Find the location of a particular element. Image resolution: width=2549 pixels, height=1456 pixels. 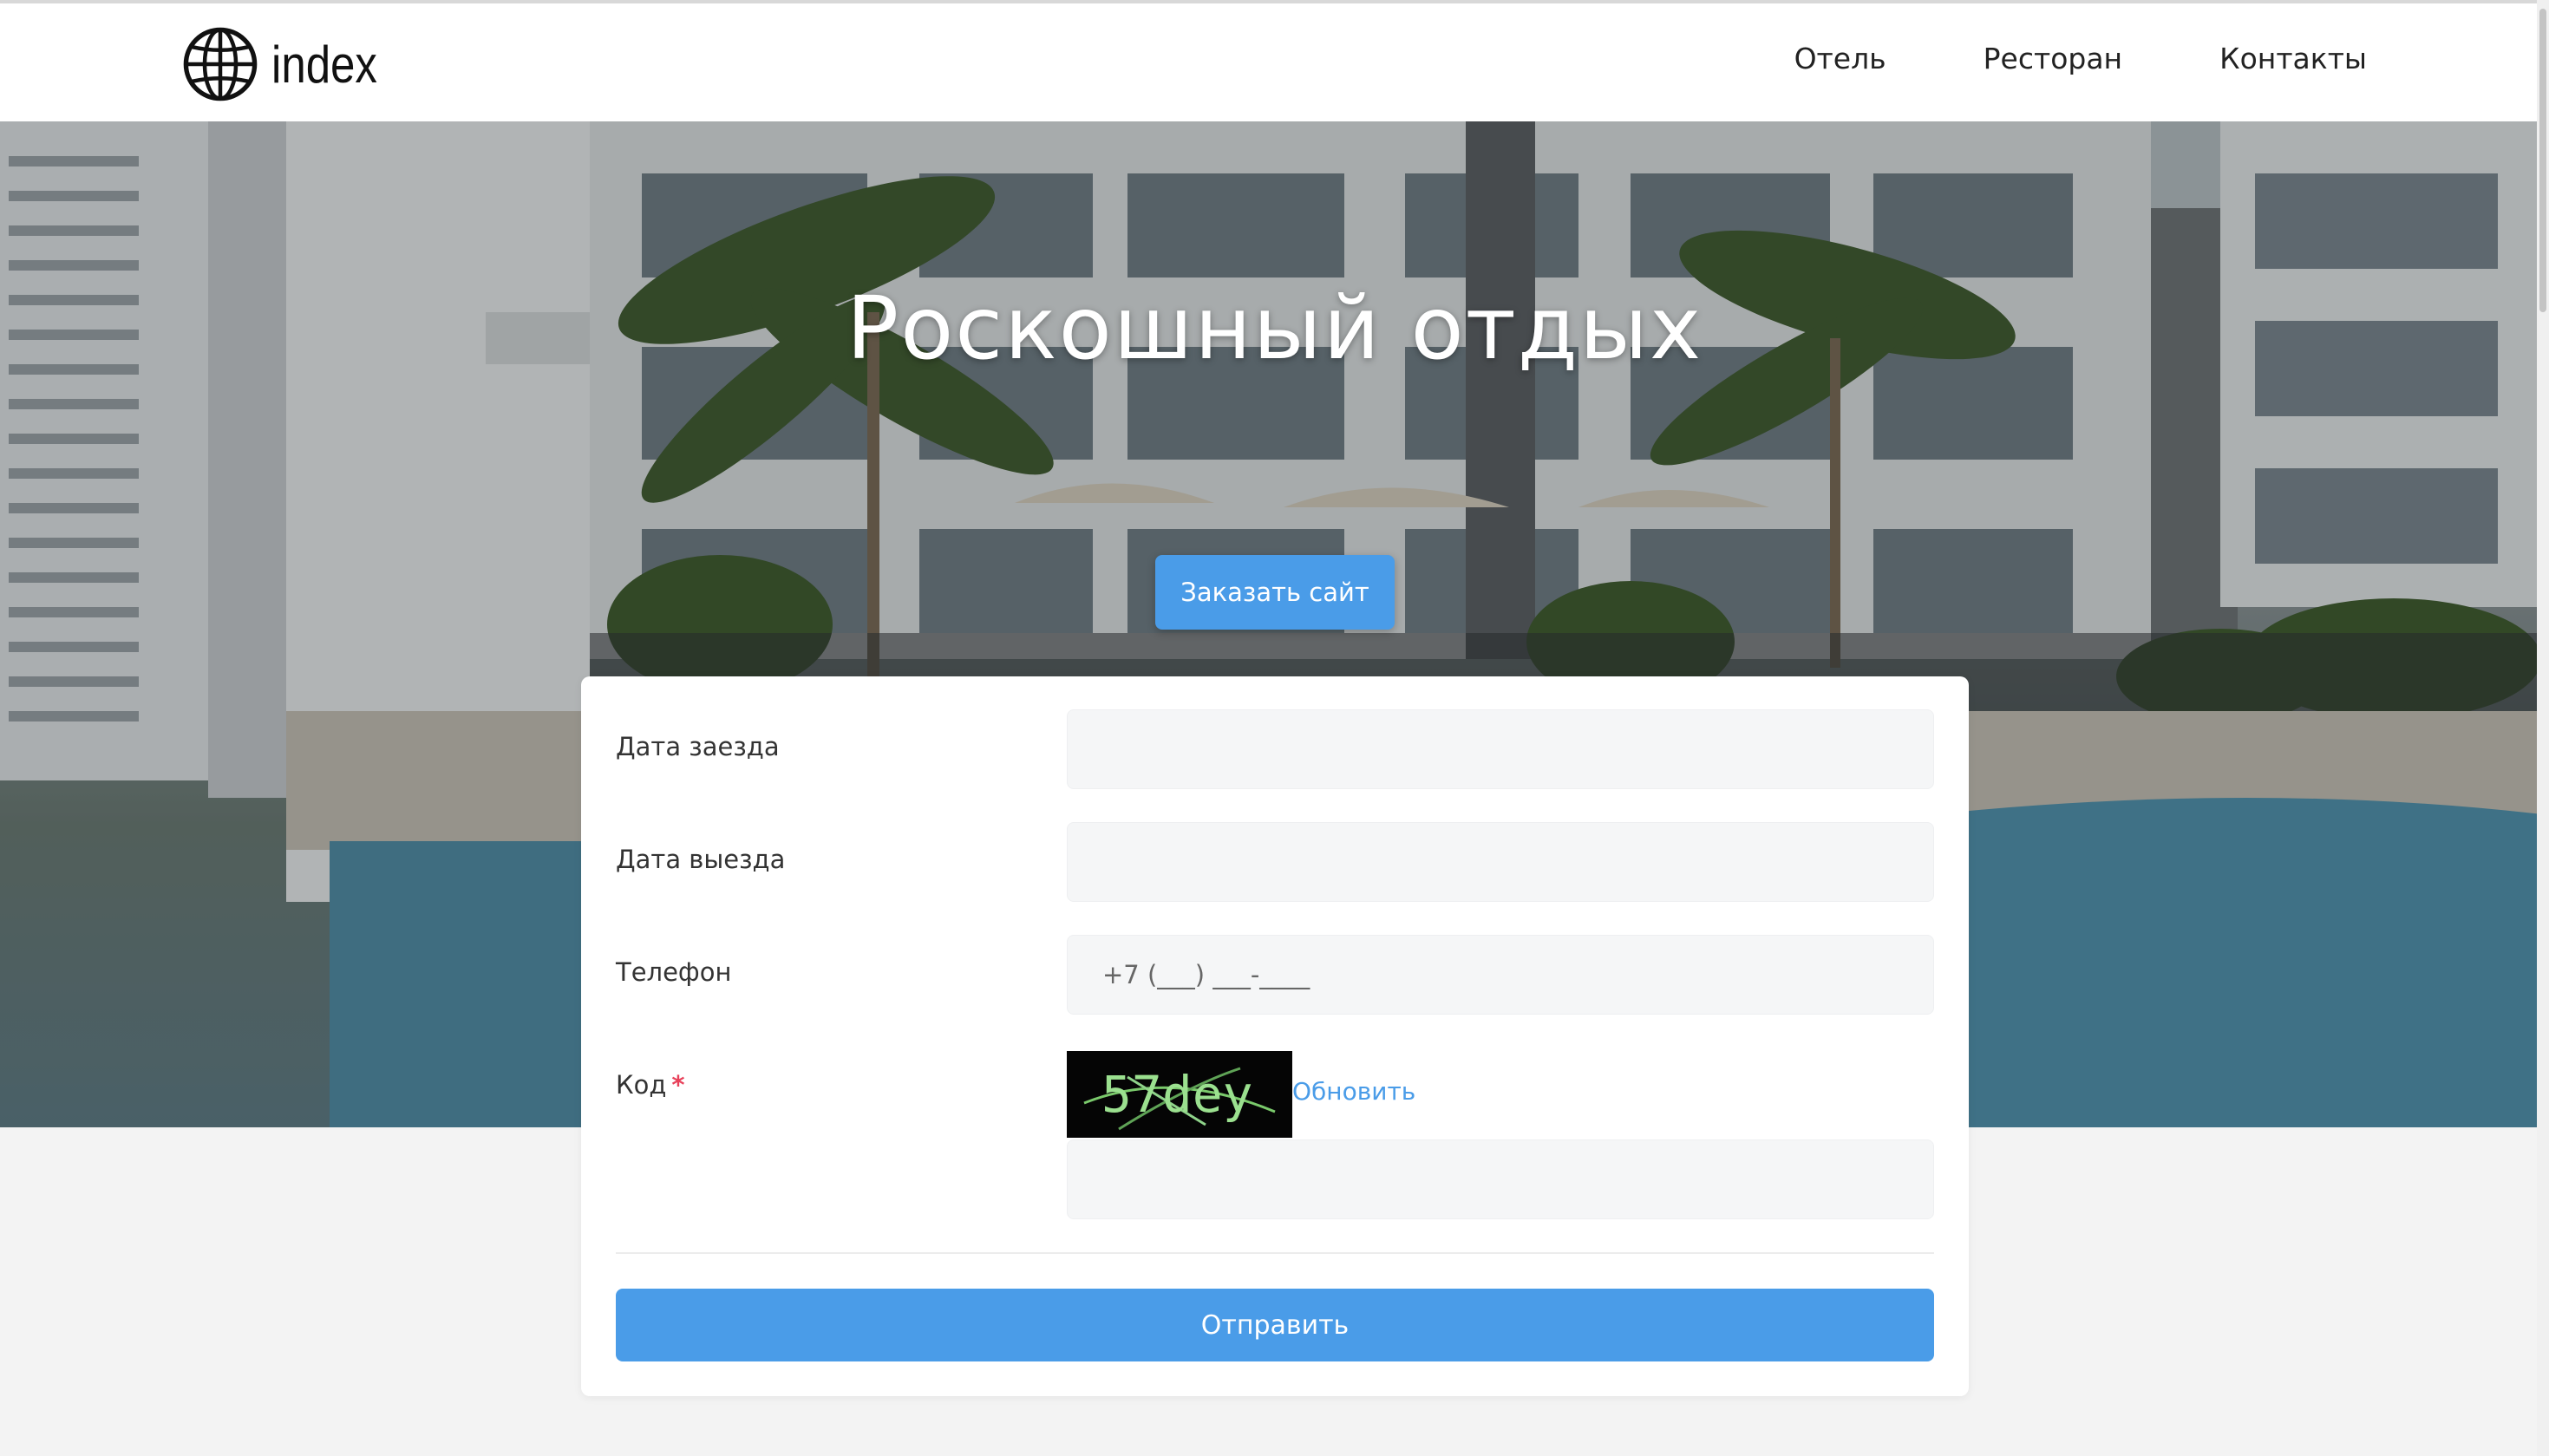

logo-text: index is located at coordinates (324, 64).